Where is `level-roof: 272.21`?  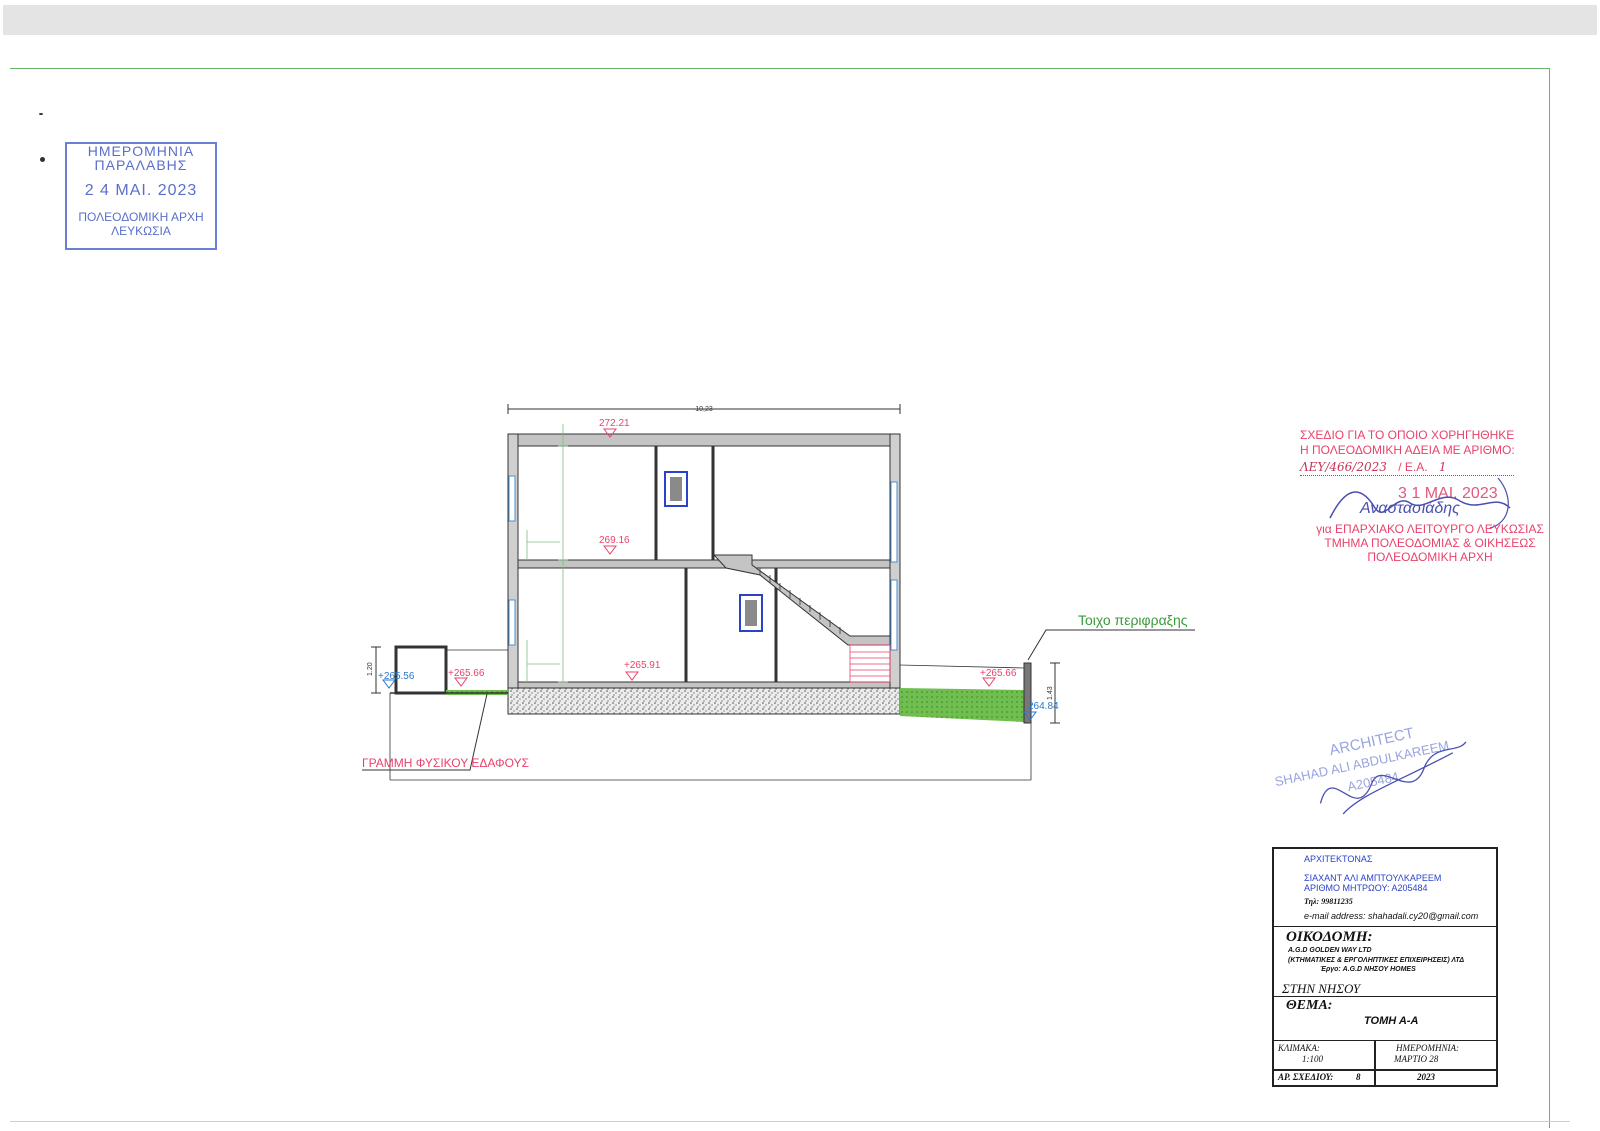
level-roof: 272.21 is located at coordinates (614, 423).